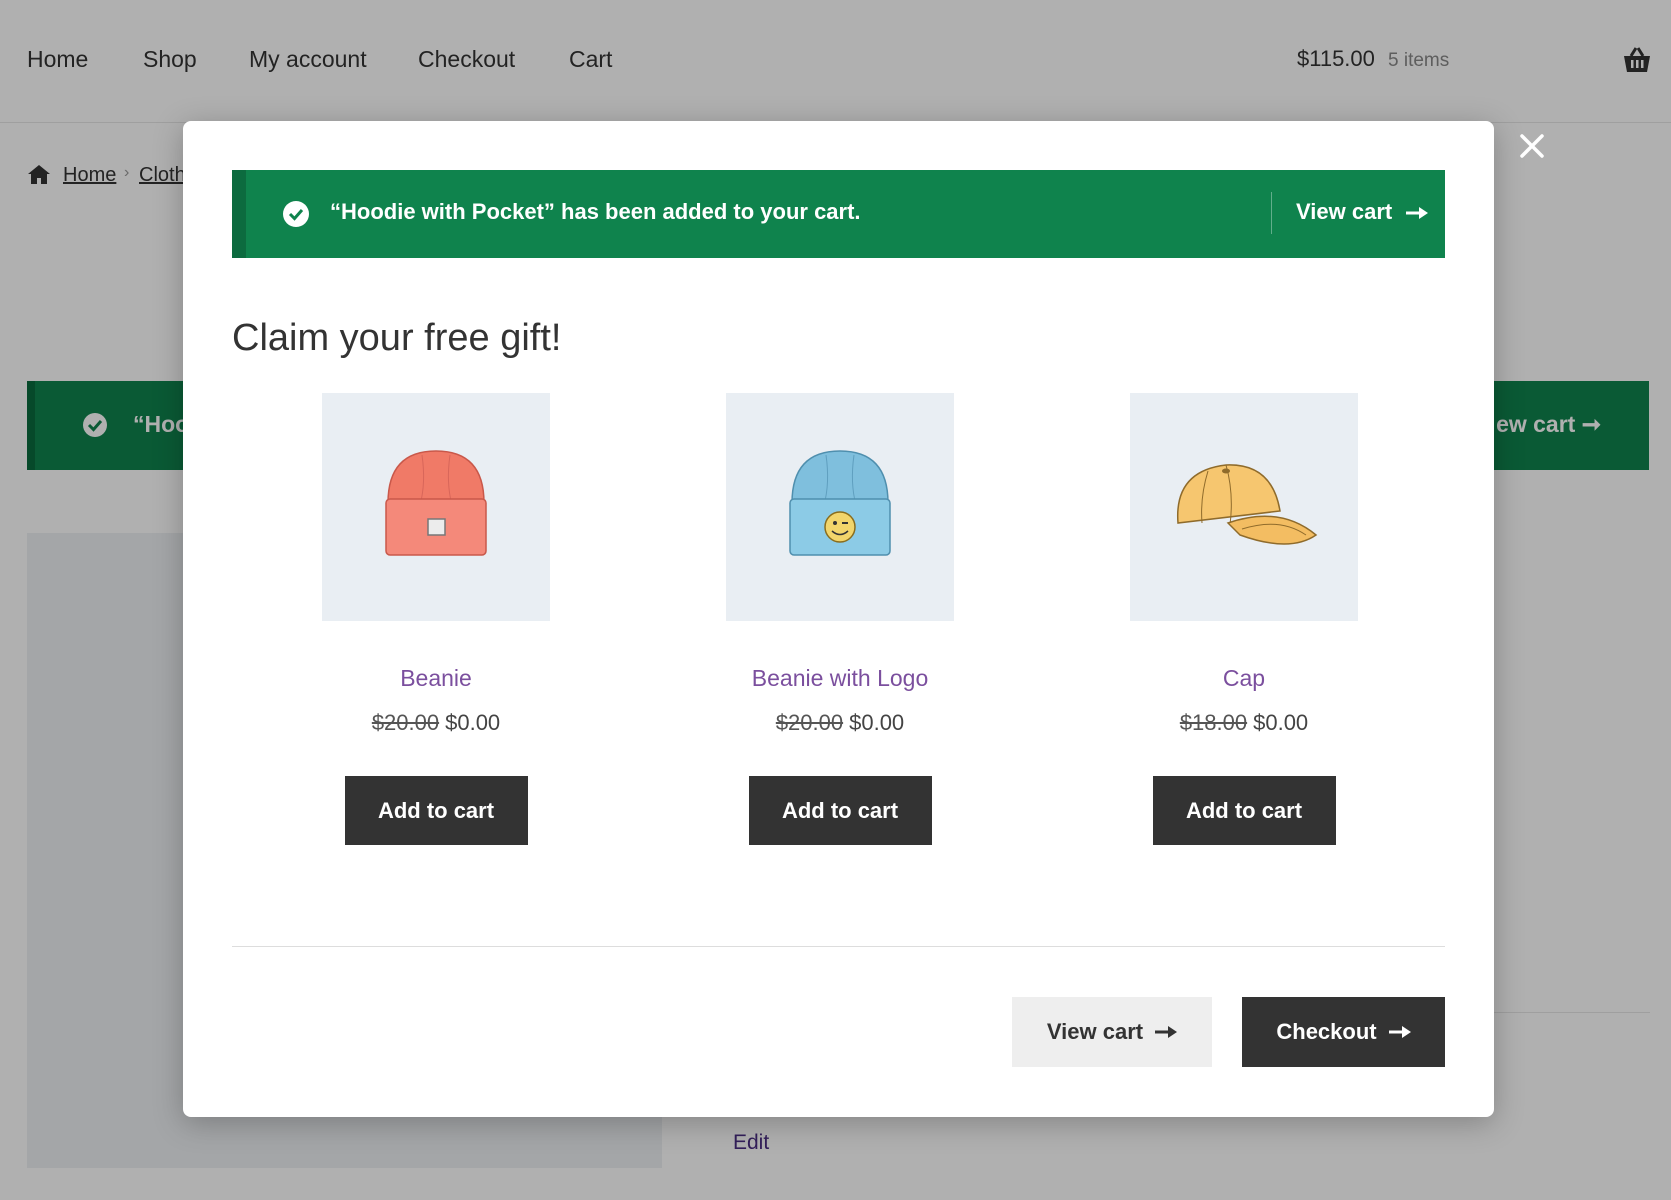 The width and height of the screenshot is (1671, 1200). What do you see at coordinates (1271, 213) in the screenshot?
I see `notice-divider` at bounding box center [1271, 213].